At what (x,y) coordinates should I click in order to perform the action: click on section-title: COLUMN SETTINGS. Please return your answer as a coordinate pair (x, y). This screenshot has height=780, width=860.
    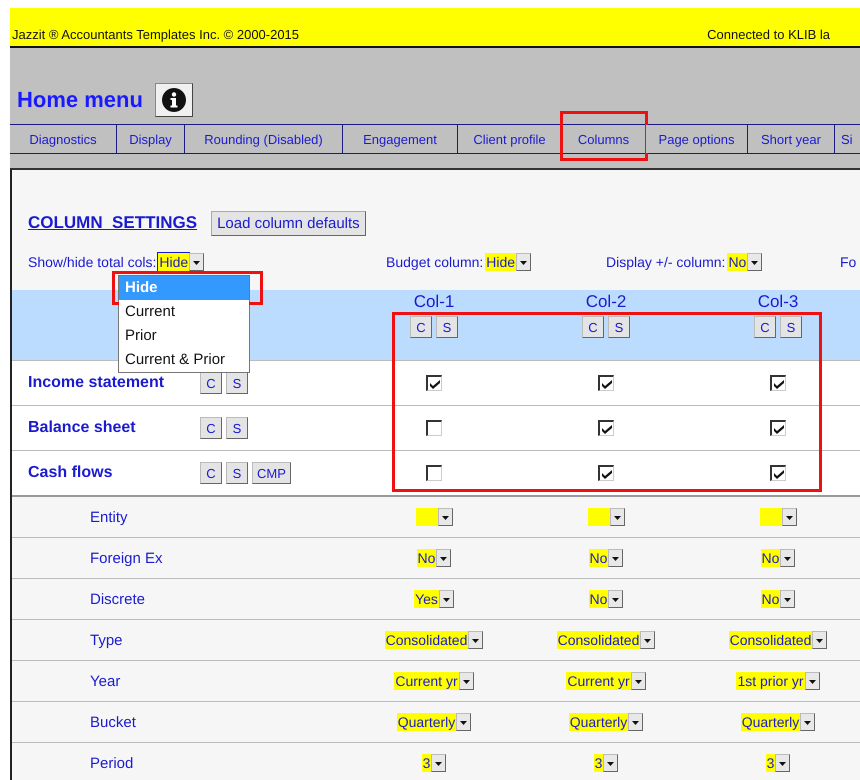
    Looking at the image, I should click on (113, 223).